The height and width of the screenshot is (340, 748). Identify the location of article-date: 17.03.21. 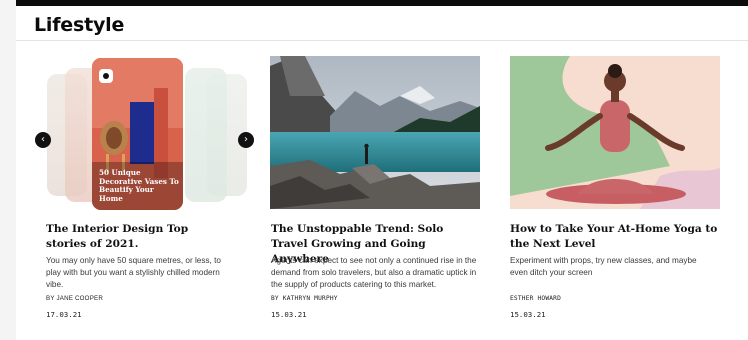
(64, 314).